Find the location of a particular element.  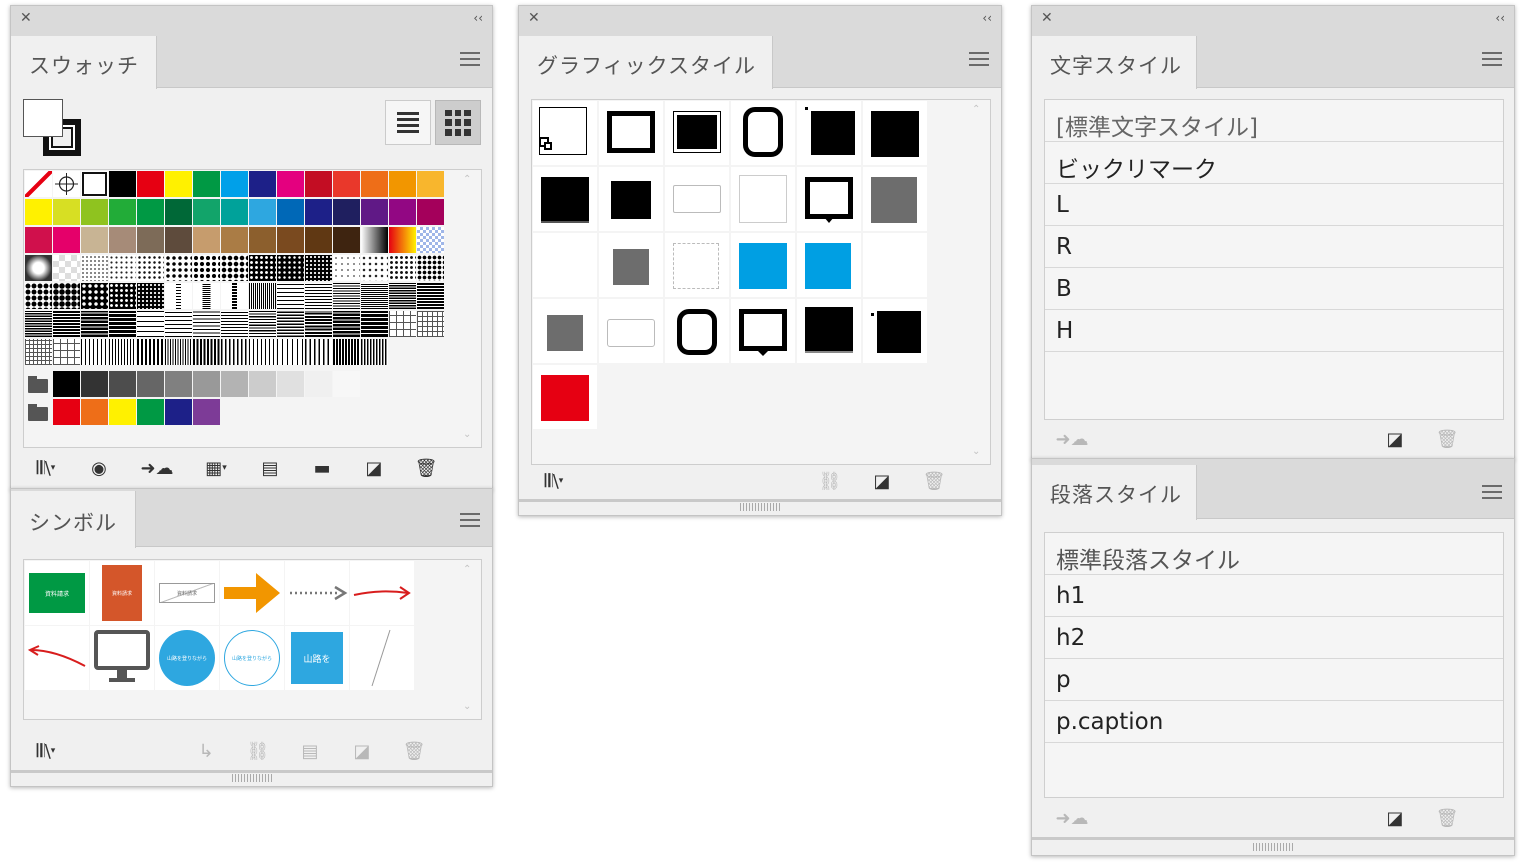

break-link-icon: ⛓ is located at coordinates (258, 751).